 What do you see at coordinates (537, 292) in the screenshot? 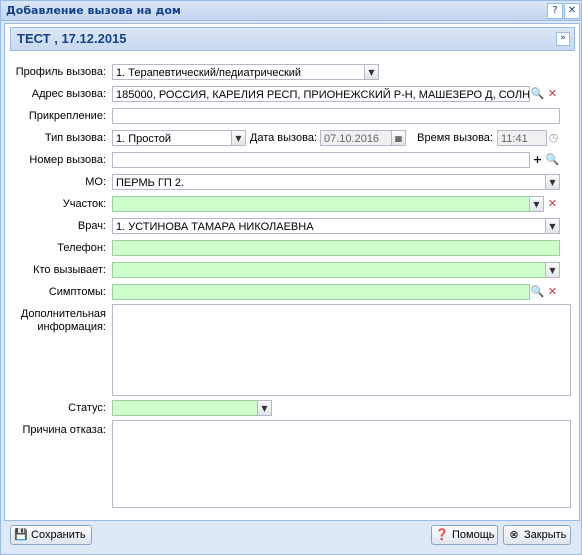
I see `symptoms-search-icon: 🔍` at bounding box center [537, 292].